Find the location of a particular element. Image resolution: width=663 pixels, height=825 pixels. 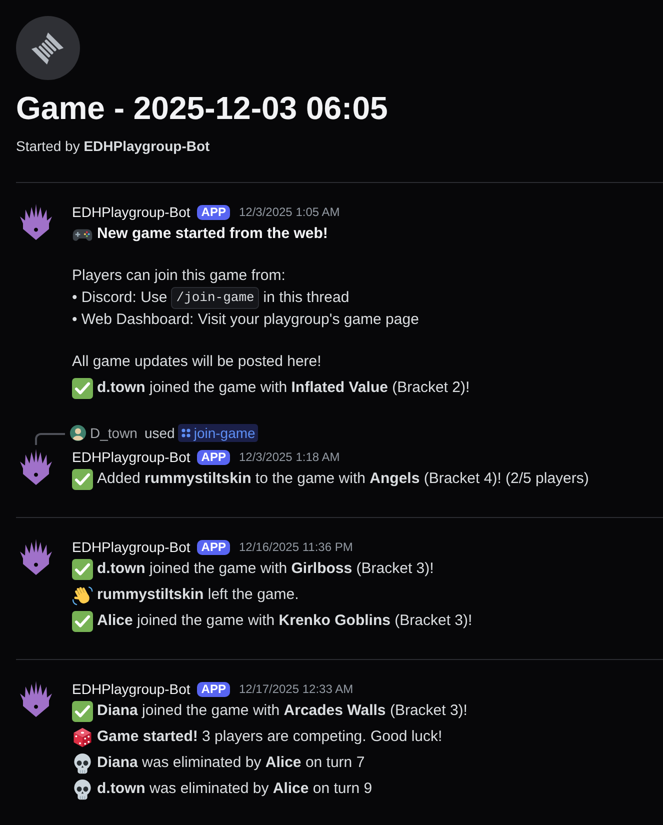

message-text: d.town joined the game with Girlboss (Bracket 3)! is located at coordinates (265, 569).